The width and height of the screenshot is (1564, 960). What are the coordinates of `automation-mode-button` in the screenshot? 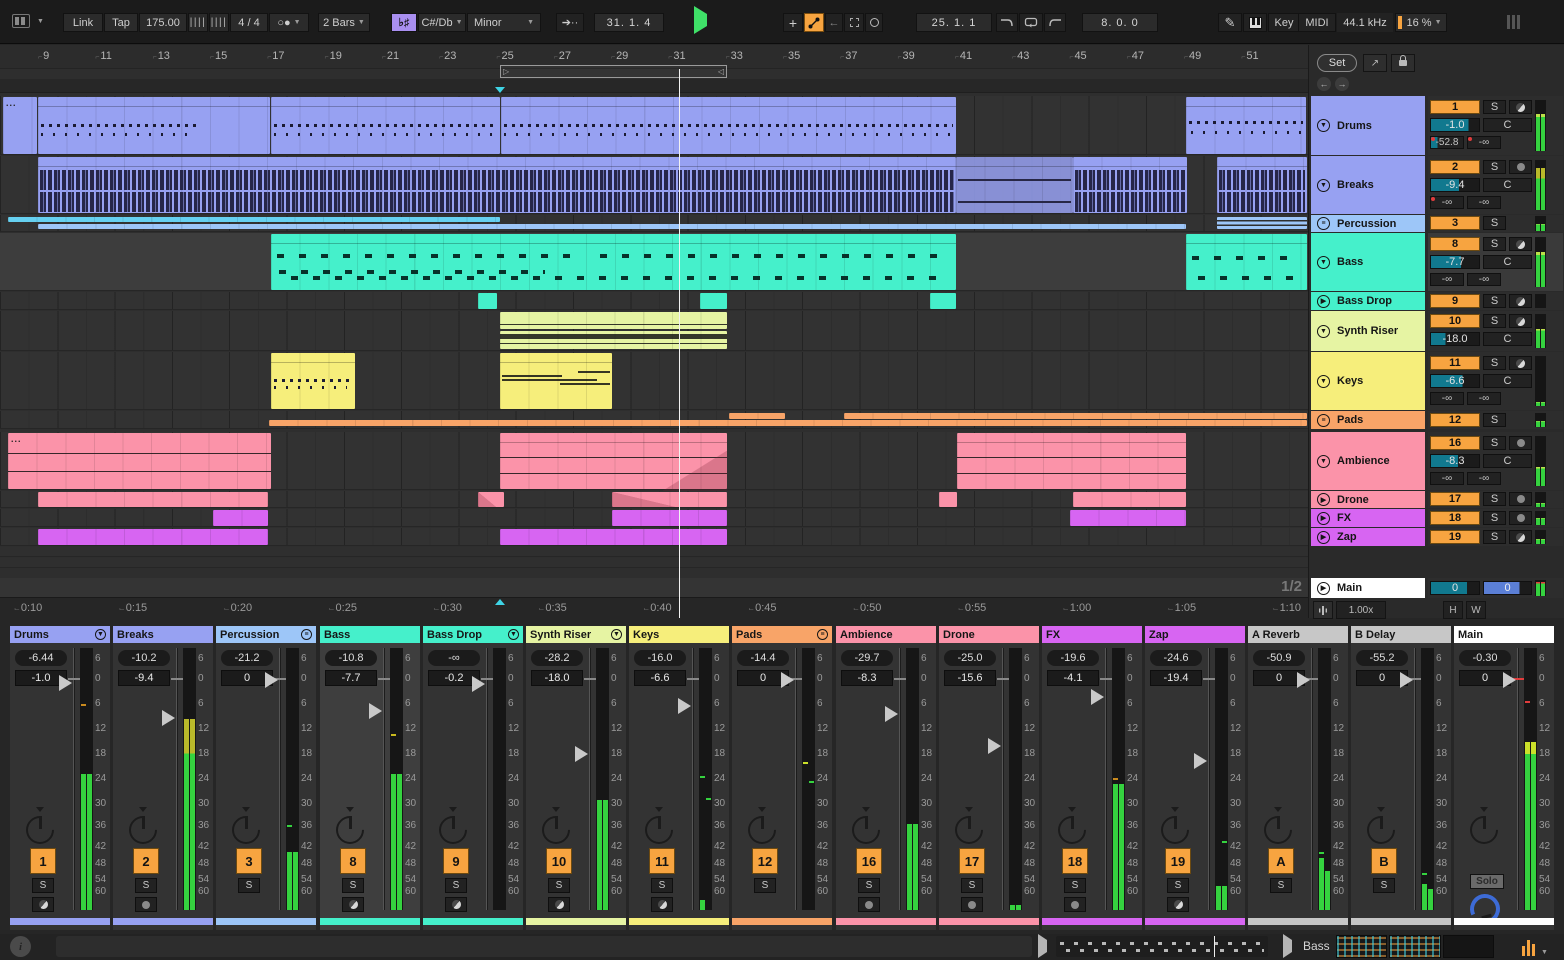 It's located at (814, 22).